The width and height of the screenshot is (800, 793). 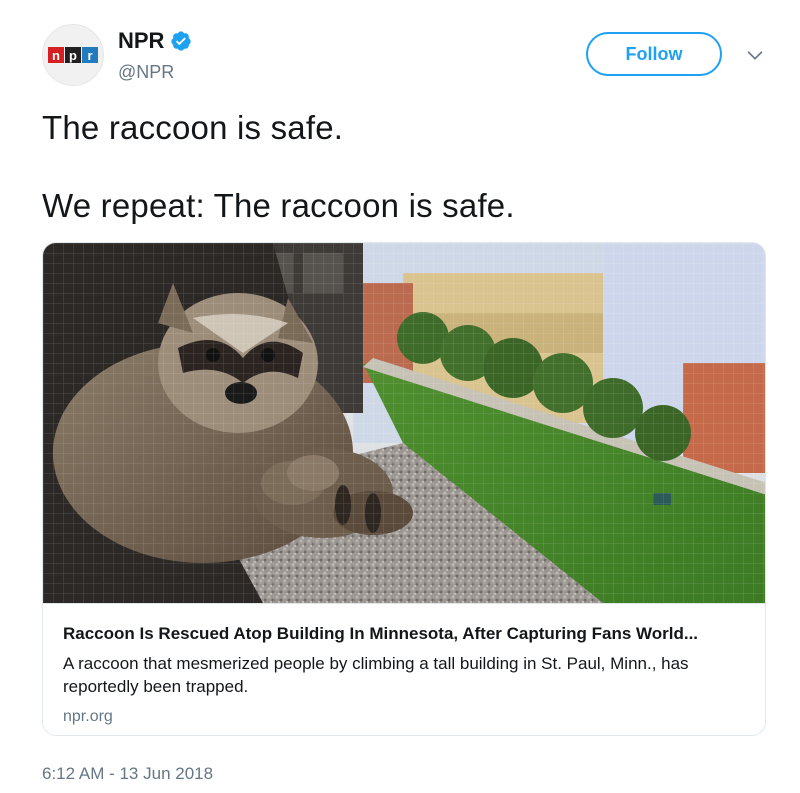 What do you see at coordinates (90, 55) in the screenshot?
I see `npr-logo-letter: r` at bounding box center [90, 55].